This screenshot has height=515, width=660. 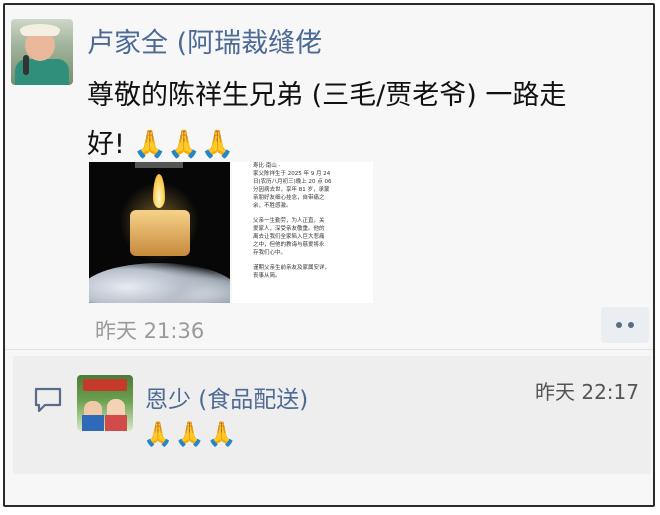 What do you see at coordinates (625, 325) in the screenshot?
I see `more-options-button` at bounding box center [625, 325].